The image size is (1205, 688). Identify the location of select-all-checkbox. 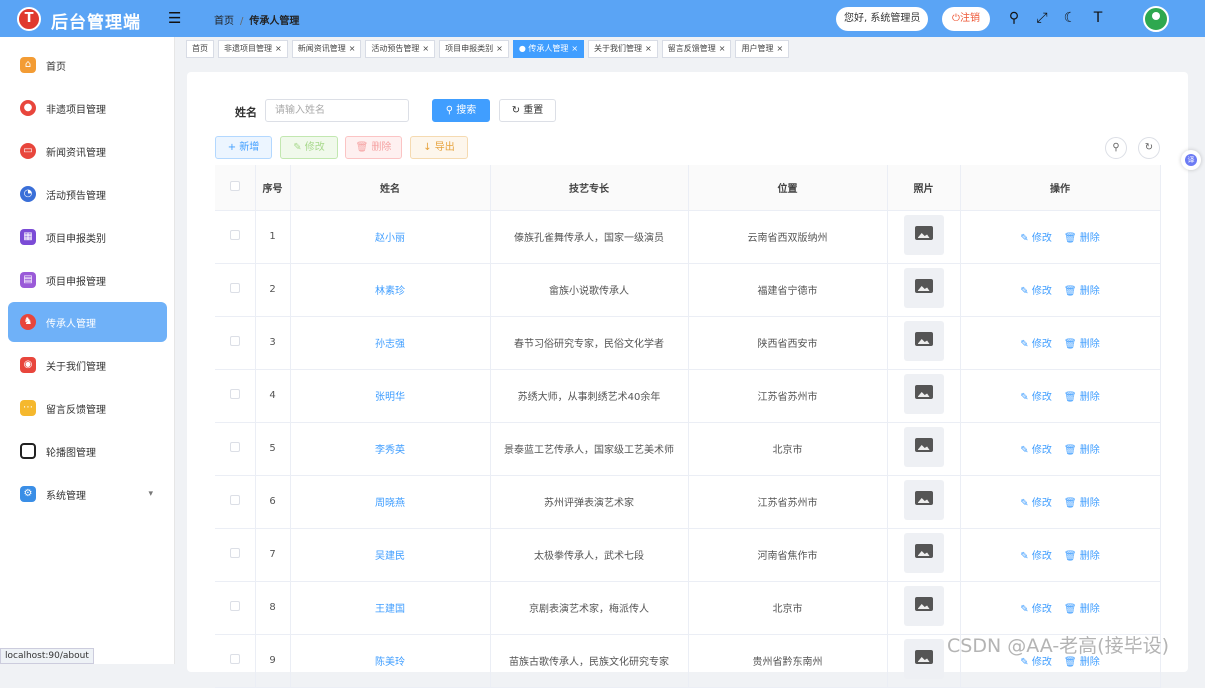
(234, 185).